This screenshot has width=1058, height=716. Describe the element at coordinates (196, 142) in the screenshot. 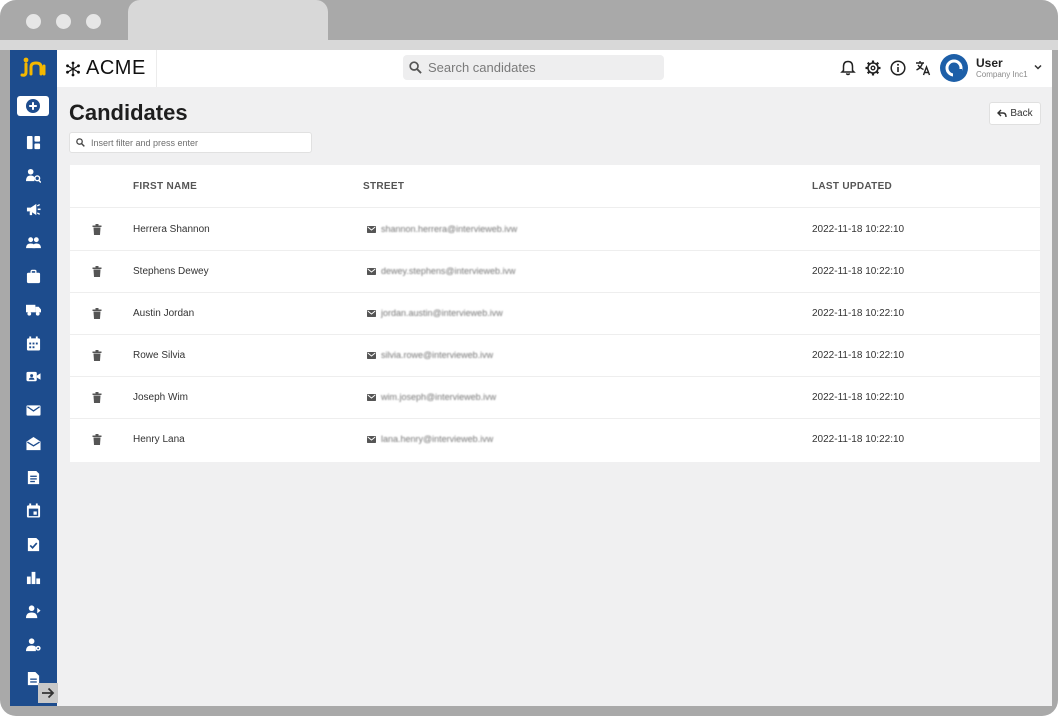

I see `filter-input` at that location.